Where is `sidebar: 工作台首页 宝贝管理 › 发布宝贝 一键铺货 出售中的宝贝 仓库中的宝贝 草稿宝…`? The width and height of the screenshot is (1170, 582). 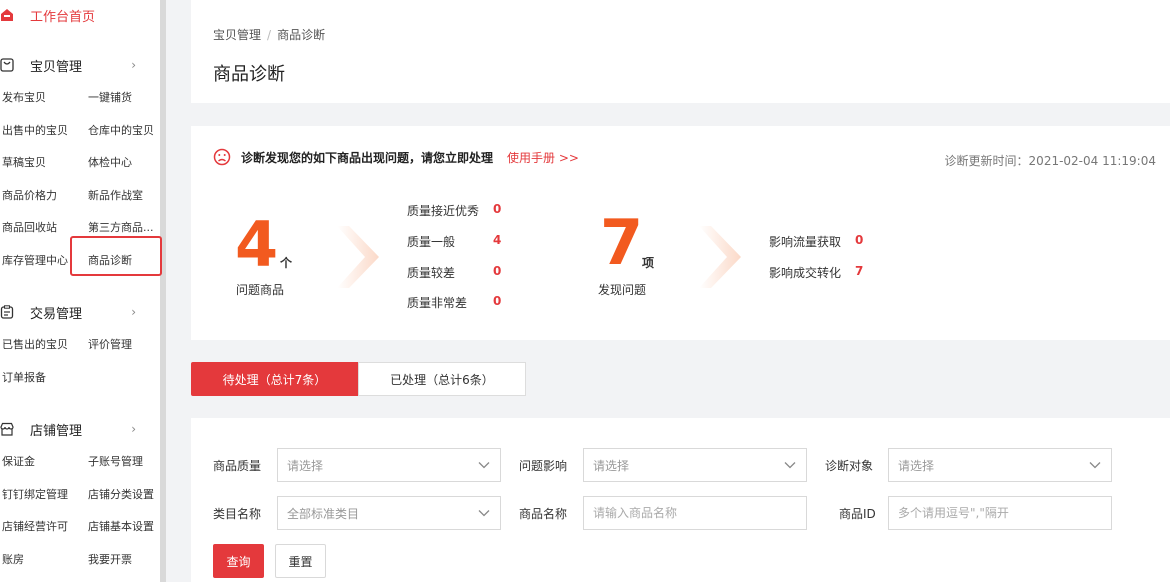
sidebar: 工作台首页 宝贝管理 › 发布宝贝 一键铺货 出售中的宝贝 仓库中的宝贝 草稿宝… is located at coordinates (80, 291).